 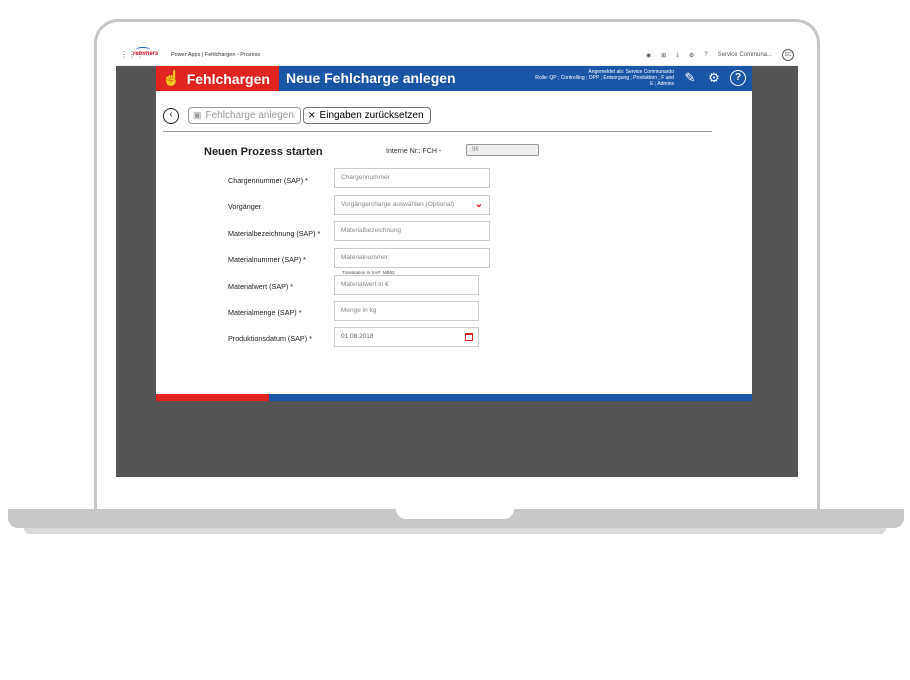 I want to click on materialnummer-label: Materialnummer (SAP) *, so click(x=267, y=259).